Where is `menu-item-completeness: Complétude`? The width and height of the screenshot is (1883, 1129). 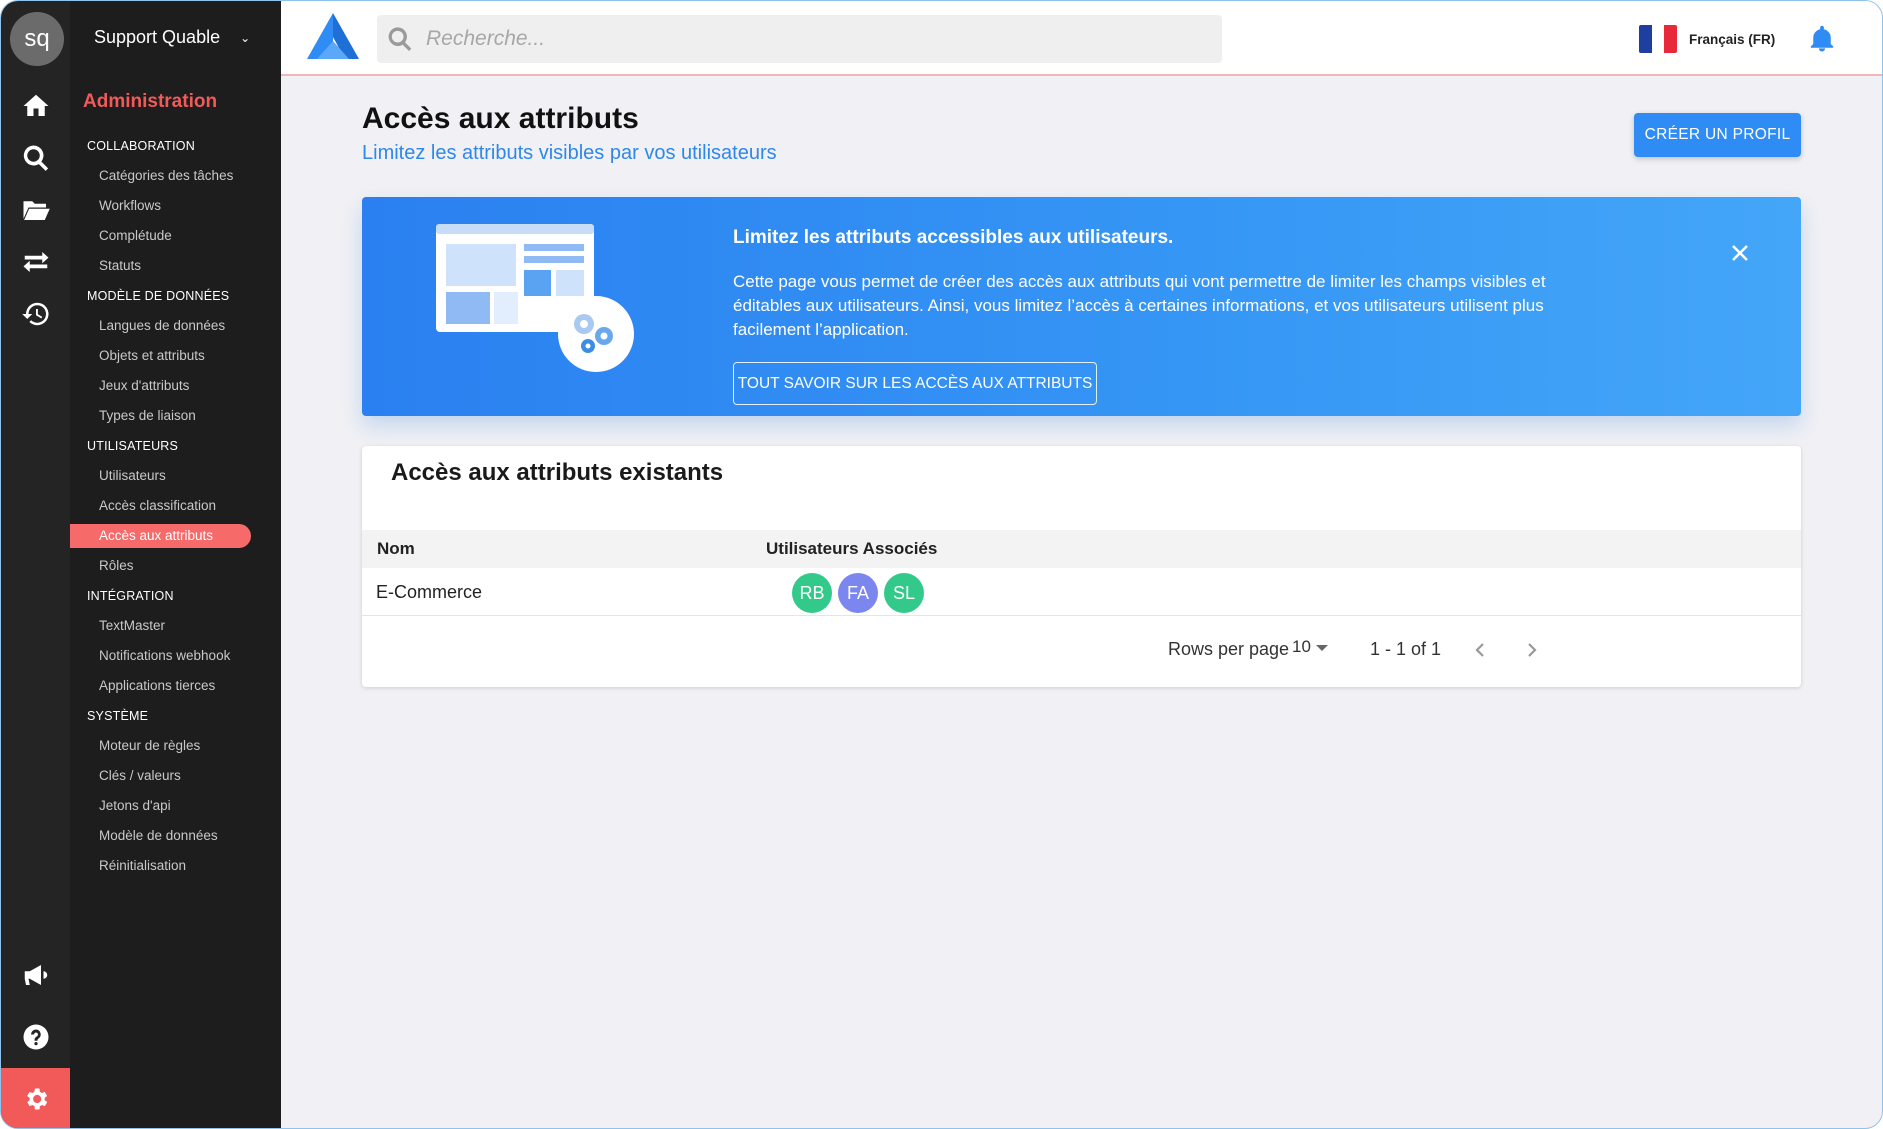
menu-item-completeness: Complétude is located at coordinates (182, 236).